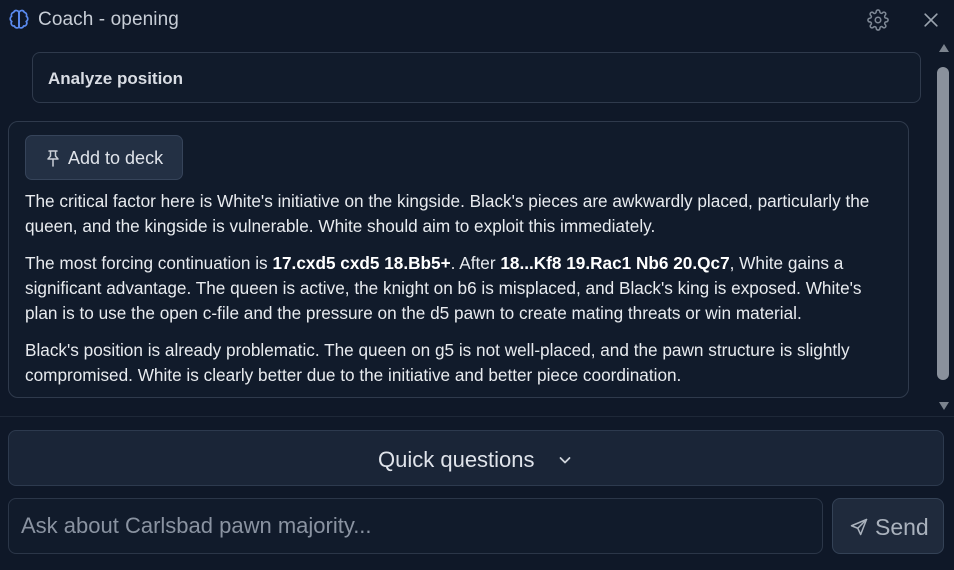  Describe the element at coordinates (477, 20) in the screenshot. I see `panel-header: Coach - opening` at that location.